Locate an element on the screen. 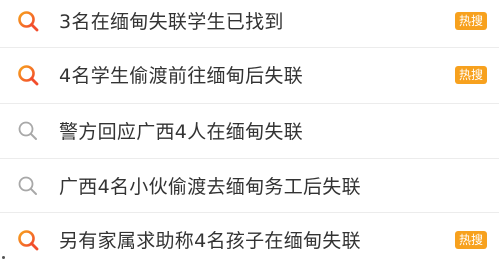  search-item-label: 广西4名小伙偷渡去缅甸务工后失联 is located at coordinates (210, 187).